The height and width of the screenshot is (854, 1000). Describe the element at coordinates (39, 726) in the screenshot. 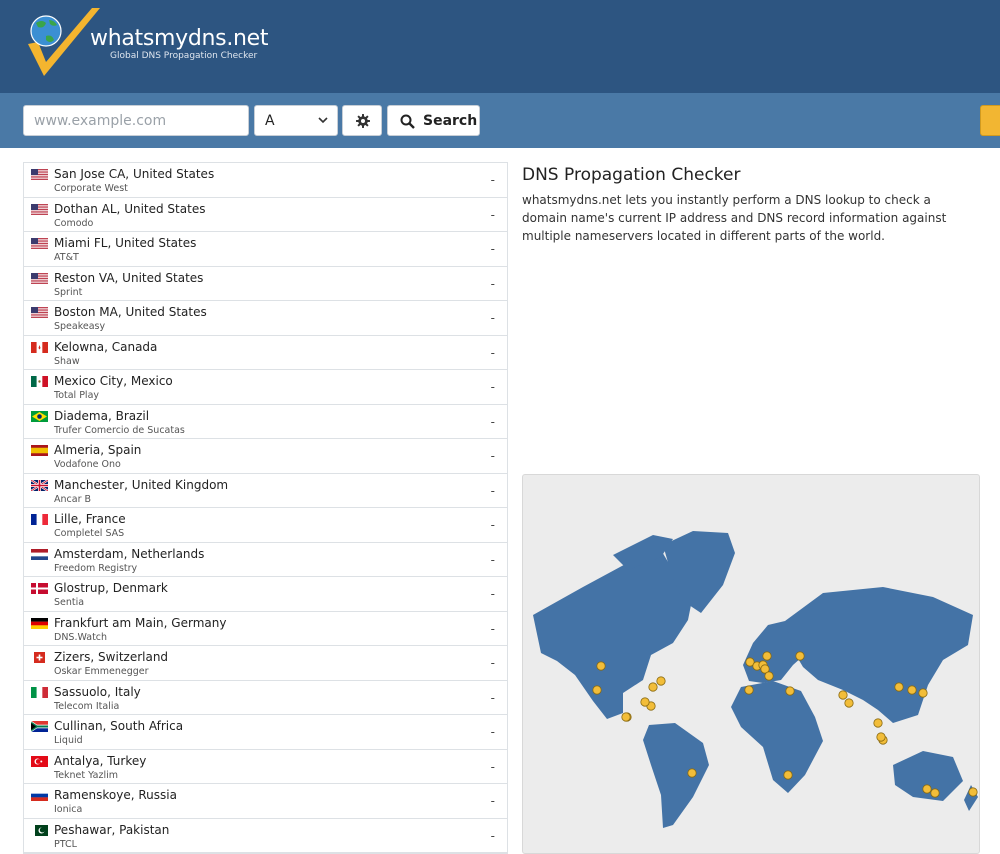

I see `flag-za-icon` at that location.